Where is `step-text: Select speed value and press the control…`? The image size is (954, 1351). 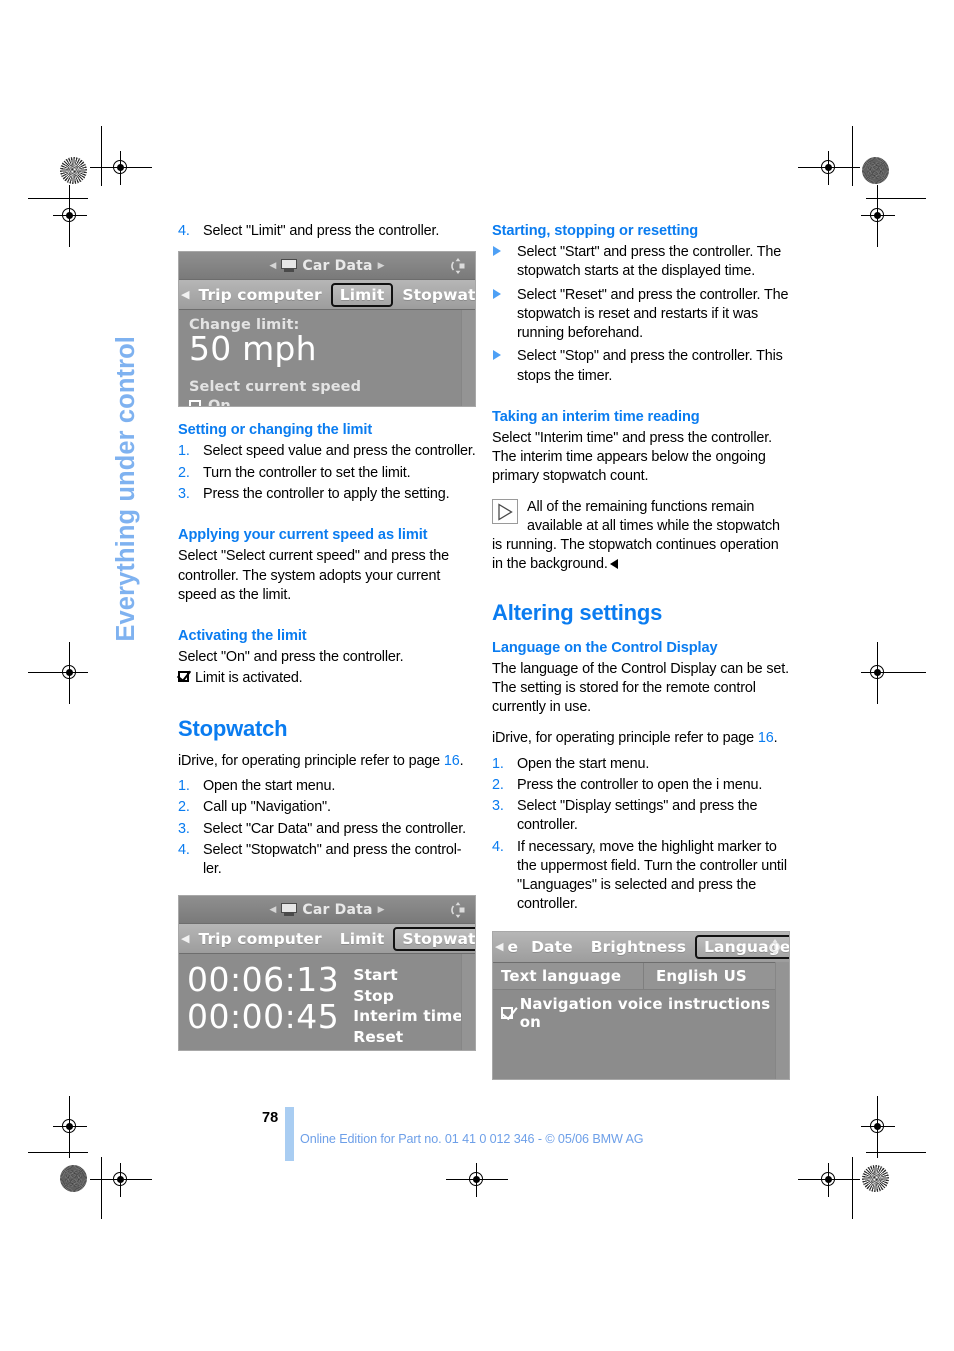 step-text: Select speed value and press the control… is located at coordinates (339, 451).